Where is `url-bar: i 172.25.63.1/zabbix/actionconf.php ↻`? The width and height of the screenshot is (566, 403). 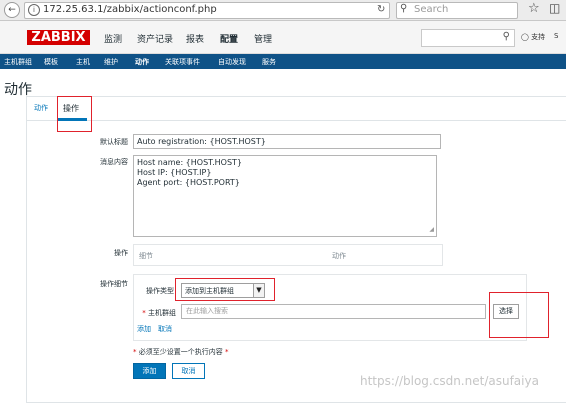
url-bar: i 172.25.63.1/zabbix/actionconf.php ↻ is located at coordinates (207, 10).